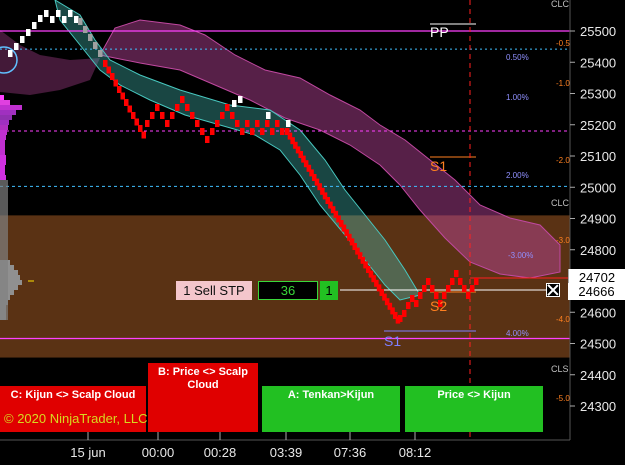 This screenshot has width=625, height=465. I want to click on price-tick-label: 25000, so click(598, 187).